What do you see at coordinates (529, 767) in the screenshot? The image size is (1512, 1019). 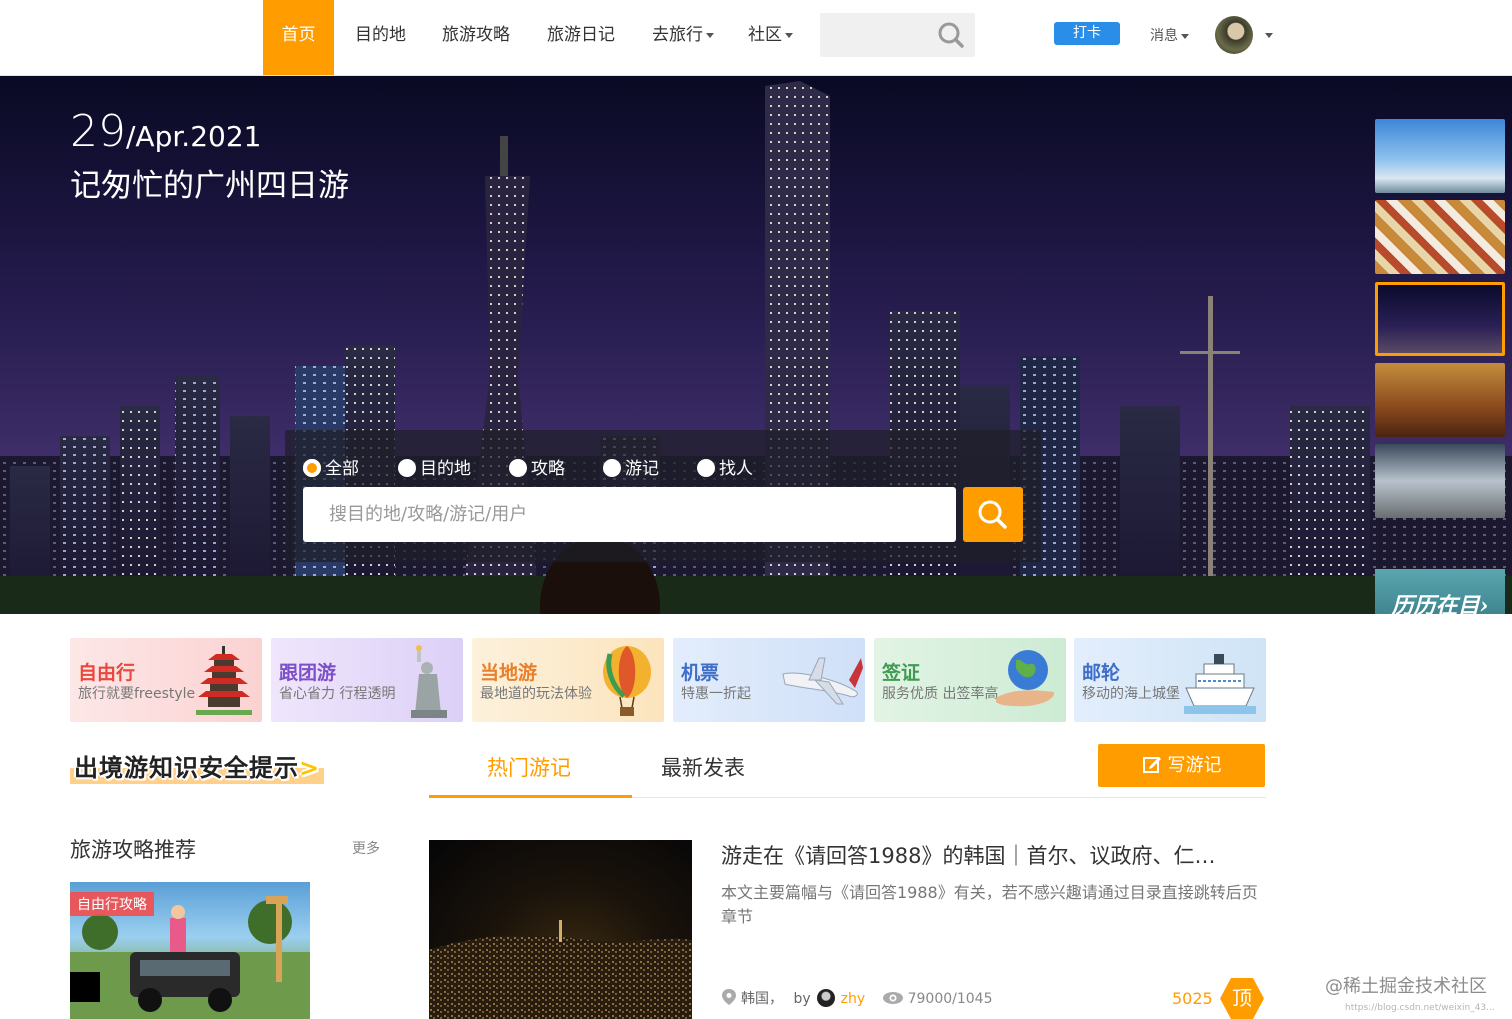 I see `tab-hot-diaries: 热门游记` at bounding box center [529, 767].